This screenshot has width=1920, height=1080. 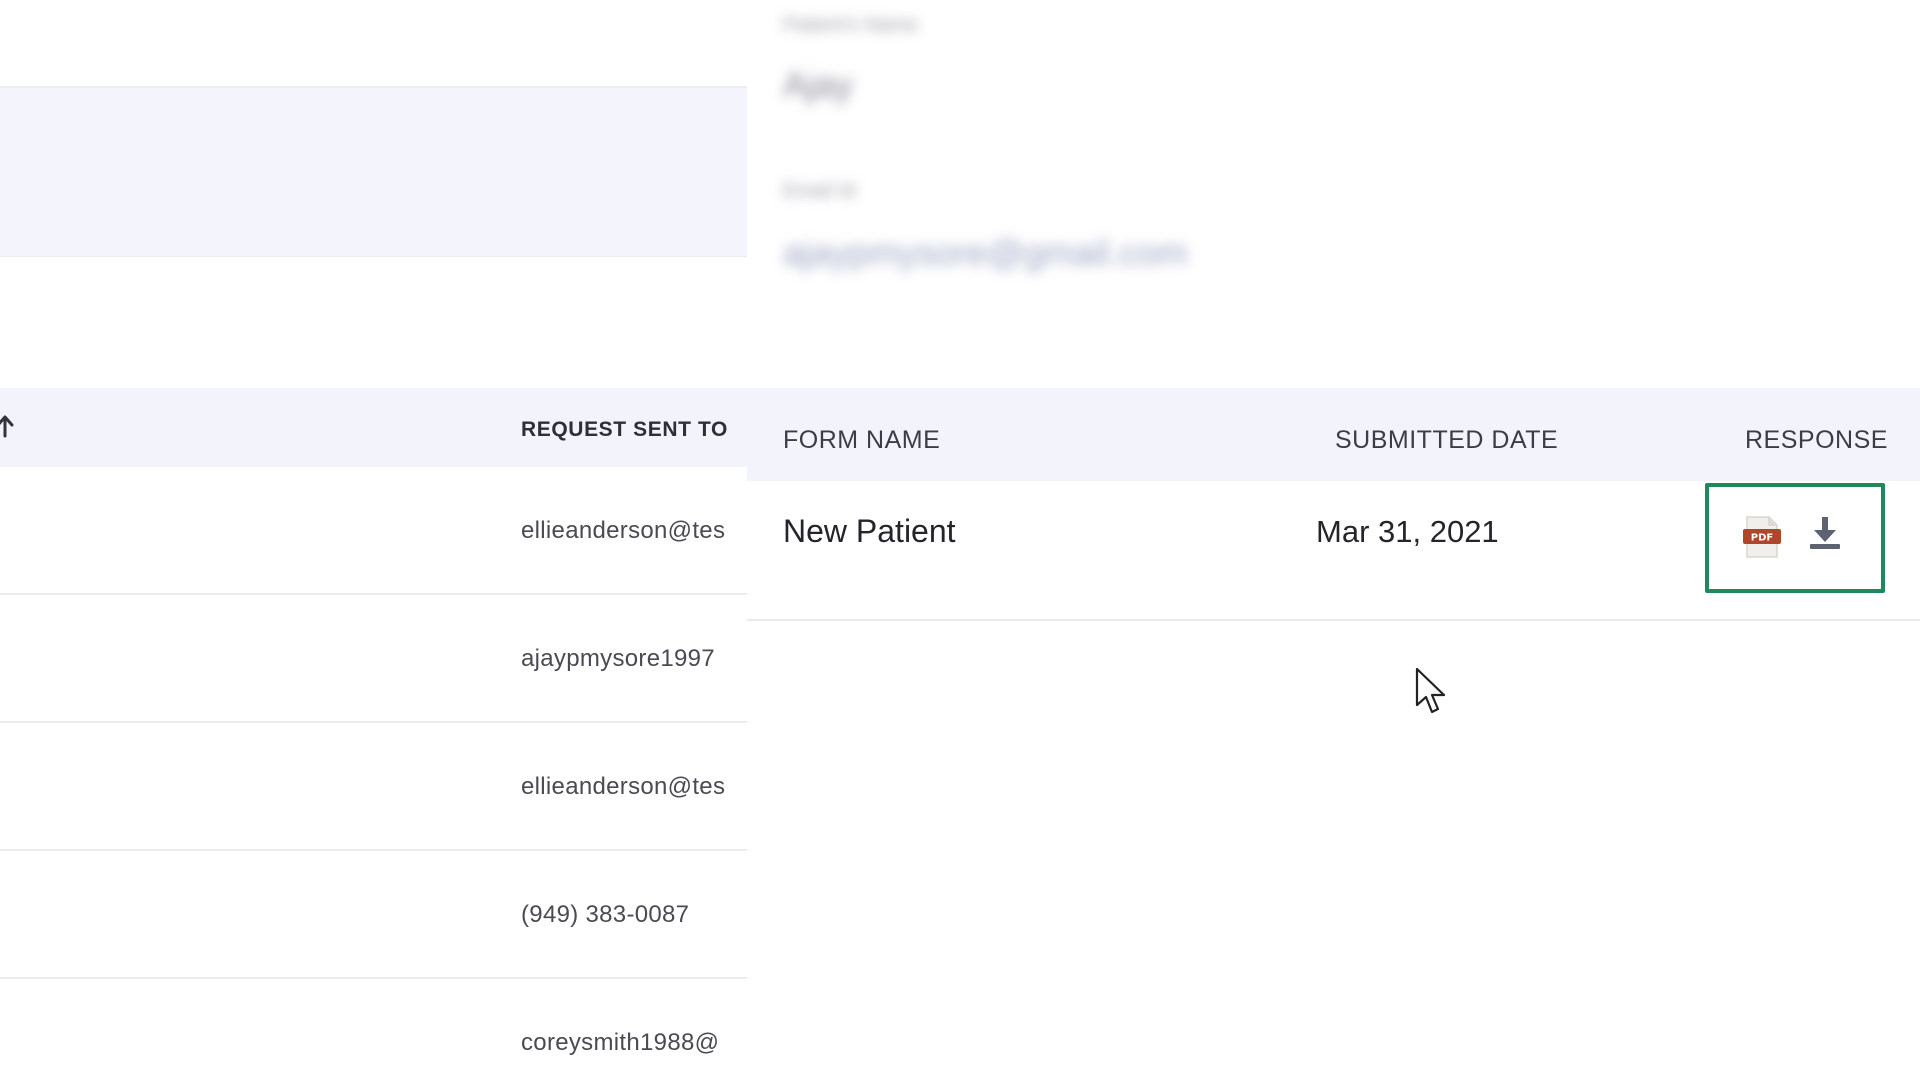 What do you see at coordinates (618, 658) in the screenshot?
I see `request-sent-to-cell: ajaypmysore1997` at bounding box center [618, 658].